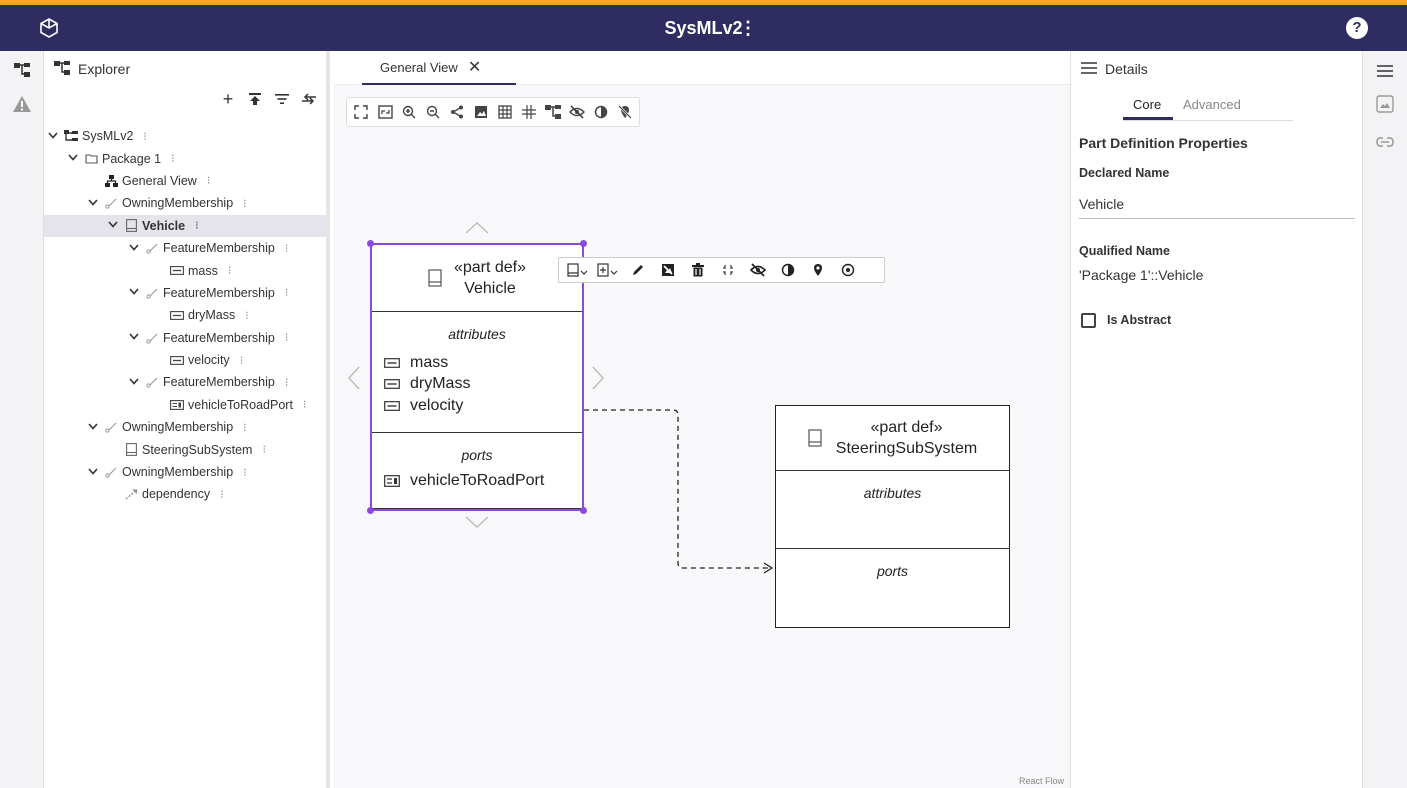 This screenshot has width=1407, height=788. What do you see at coordinates (758, 270) in the screenshot?
I see `hide-element-icon` at bounding box center [758, 270].